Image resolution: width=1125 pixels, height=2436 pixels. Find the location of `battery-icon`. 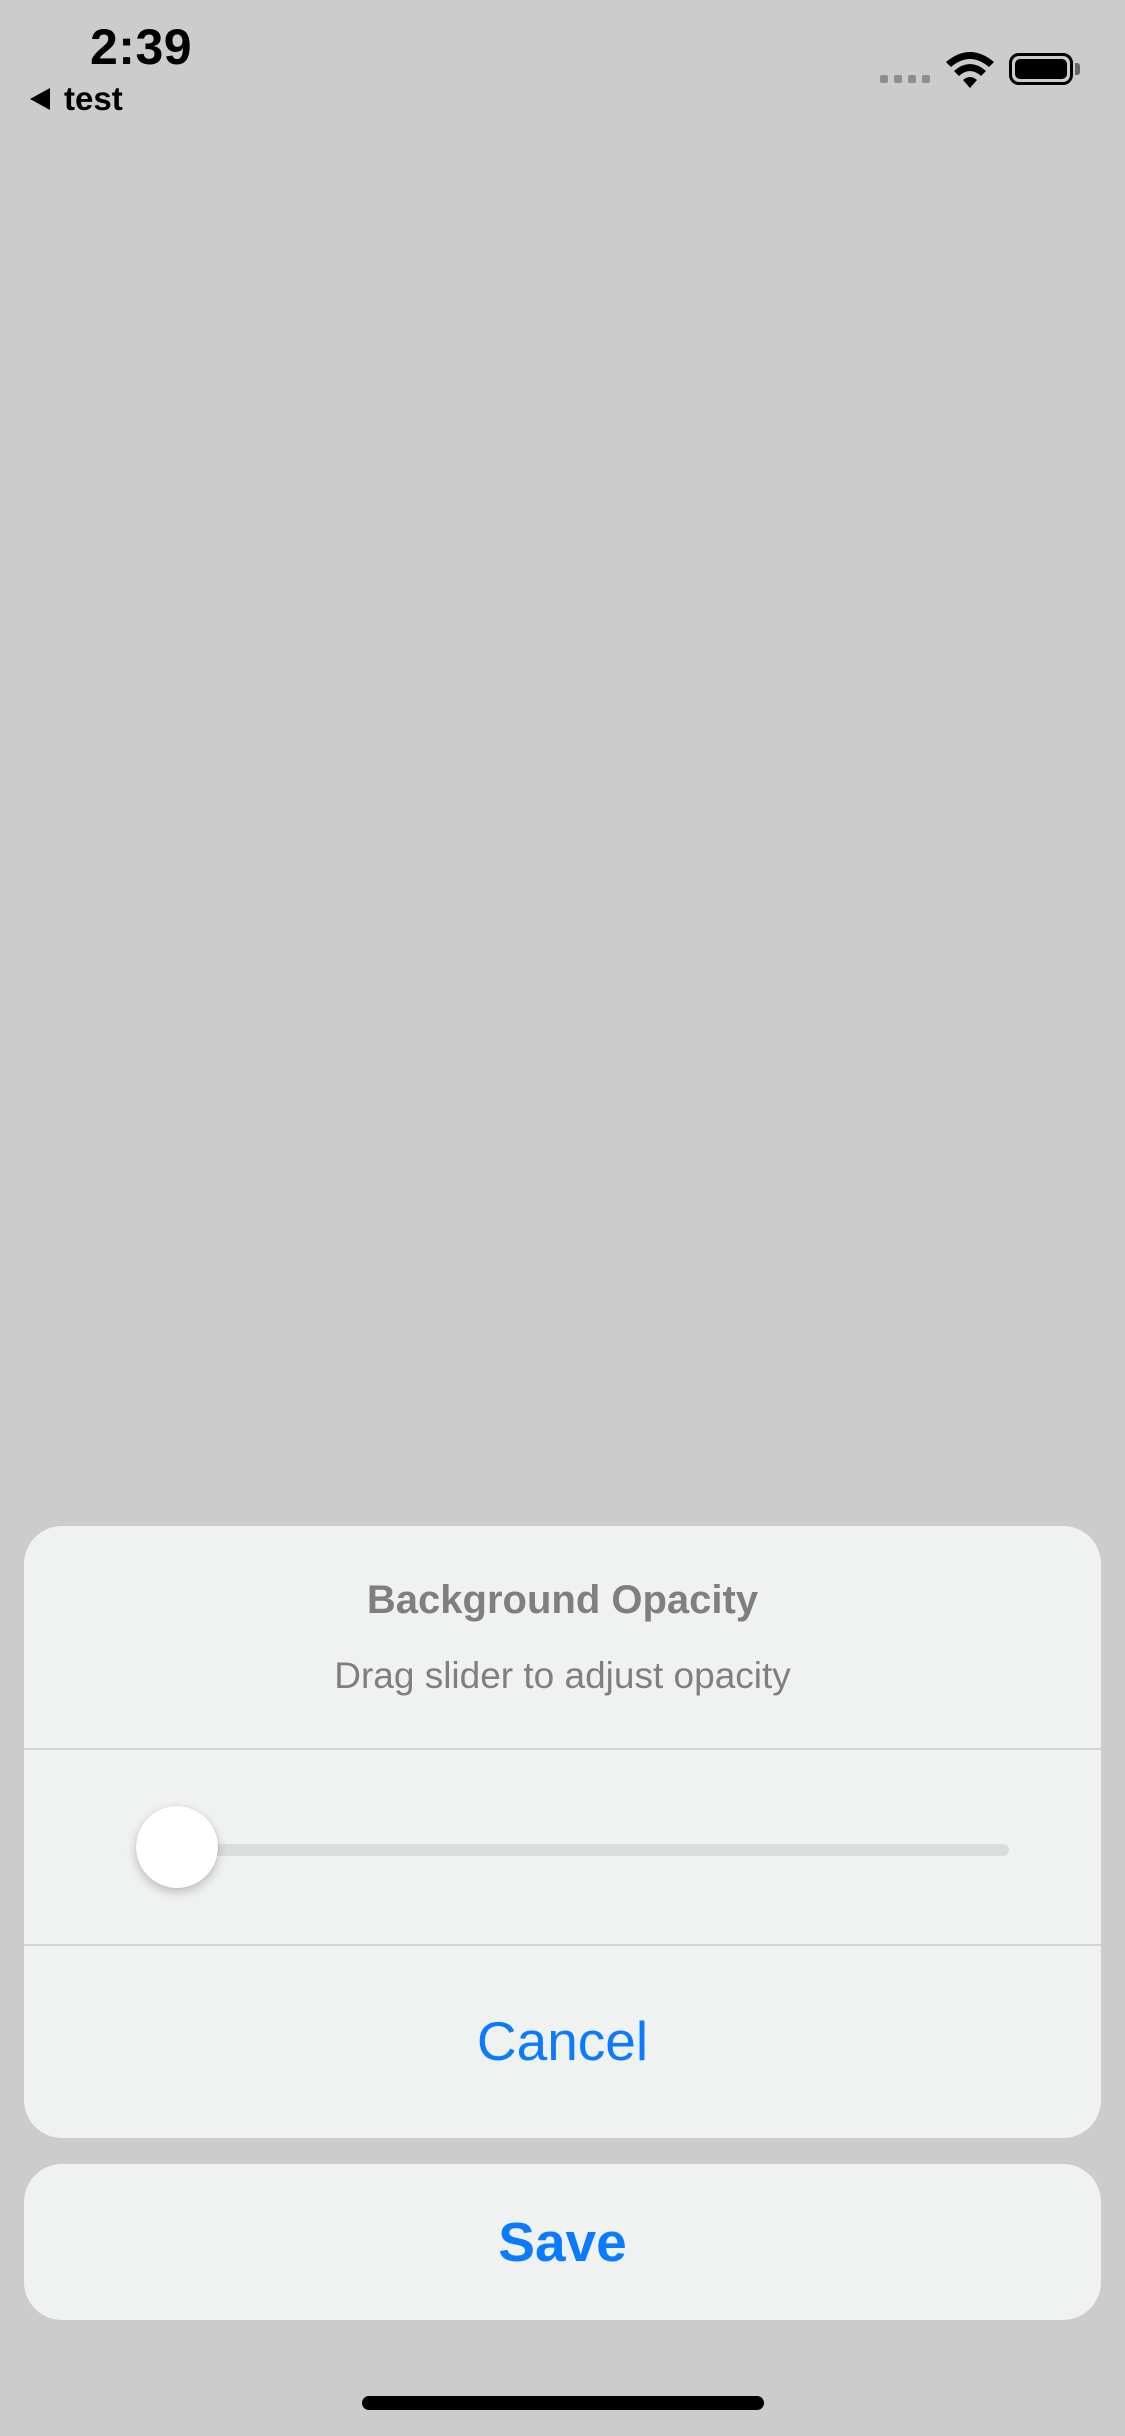

battery-icon is located at coordinates (1041, 69).